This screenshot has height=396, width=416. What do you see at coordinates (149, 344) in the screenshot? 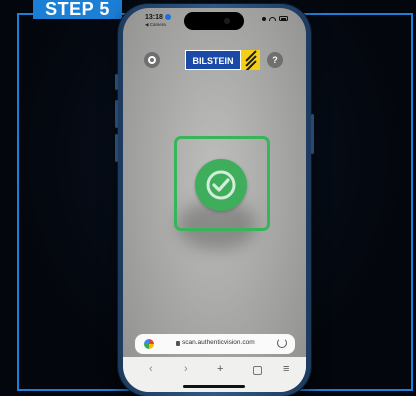
I see `browser-logo-icon` at bounding box center [149, 344].